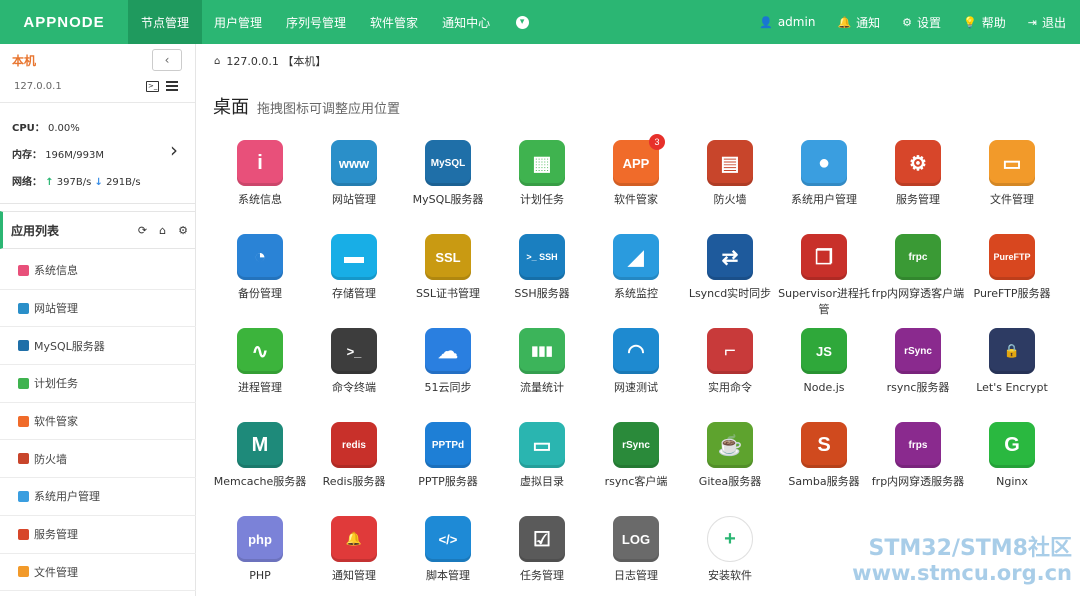  Describe the element at coordinates (64, 22) in the screenshot. I see `brand-logo: APPNODE` at that location.